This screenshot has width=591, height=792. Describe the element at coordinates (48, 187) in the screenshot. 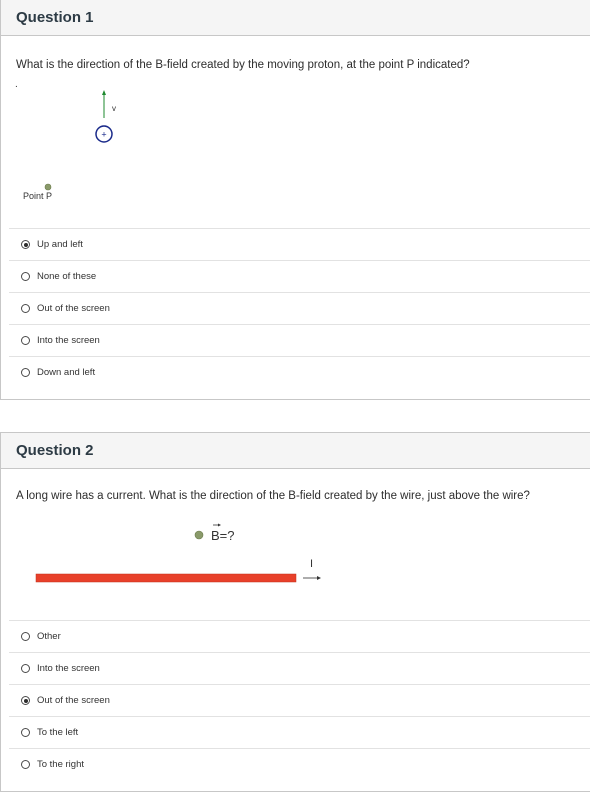

I see `point-p-marker` at that location.